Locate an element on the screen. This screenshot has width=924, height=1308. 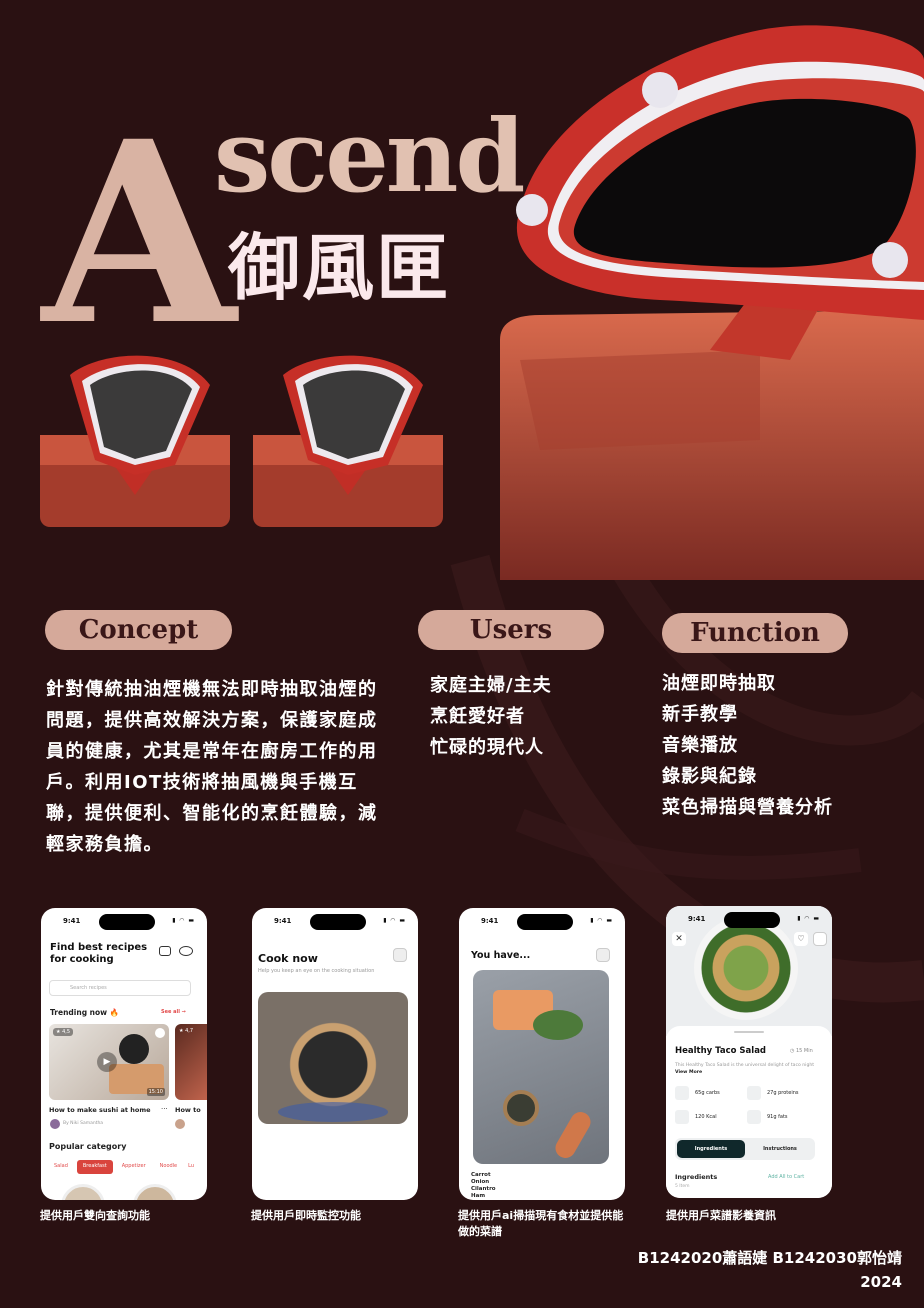
ingredient-item: Cilantro is located at coordinates (483, 1189).